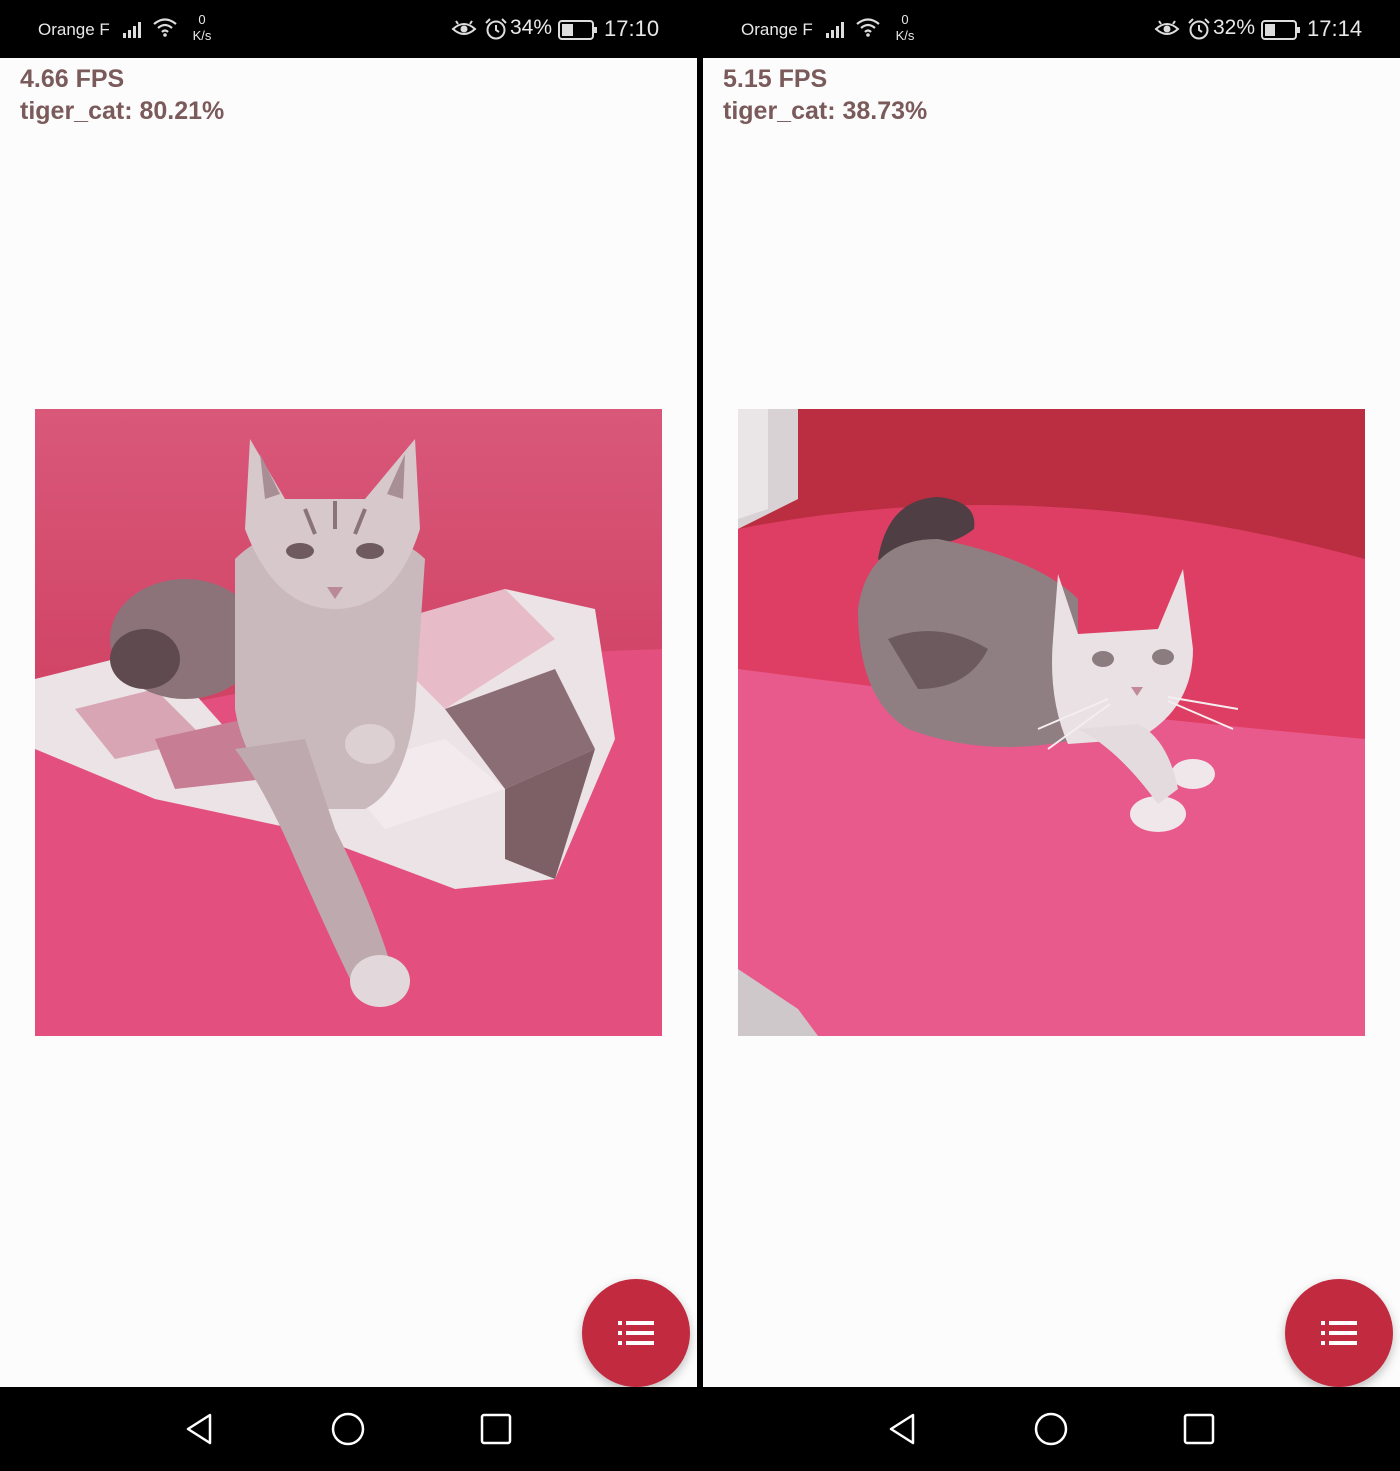 The width and height of the screenshot is (1400, 1471). Describe the element at coordinates (122, 95) in the screenshot. I see `inference-overlay: 4.66 FPS tiger_cat: 80.21%` at that location.